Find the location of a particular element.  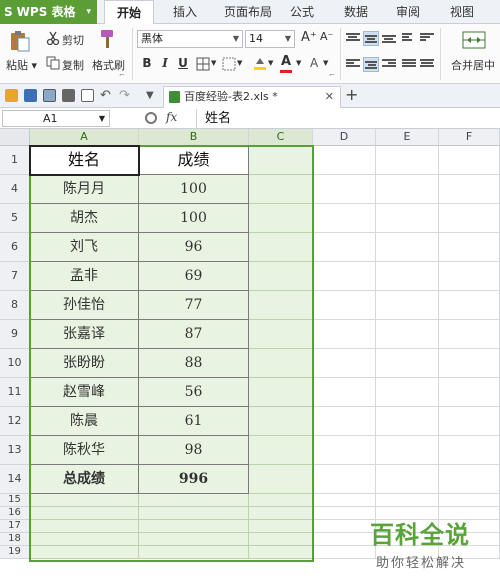

distributed-icon is located at coordinates (427, 65).